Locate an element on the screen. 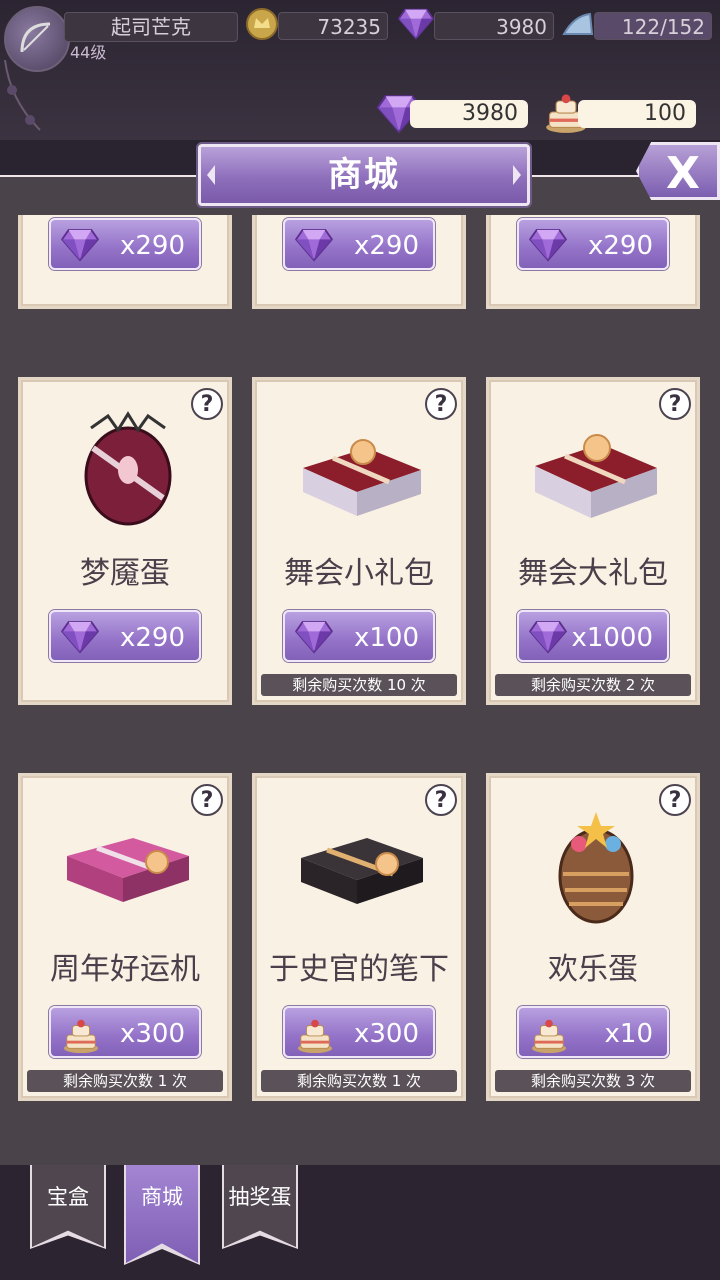  item-name: 于史官的笔下 is located at coordinates (359, 969).